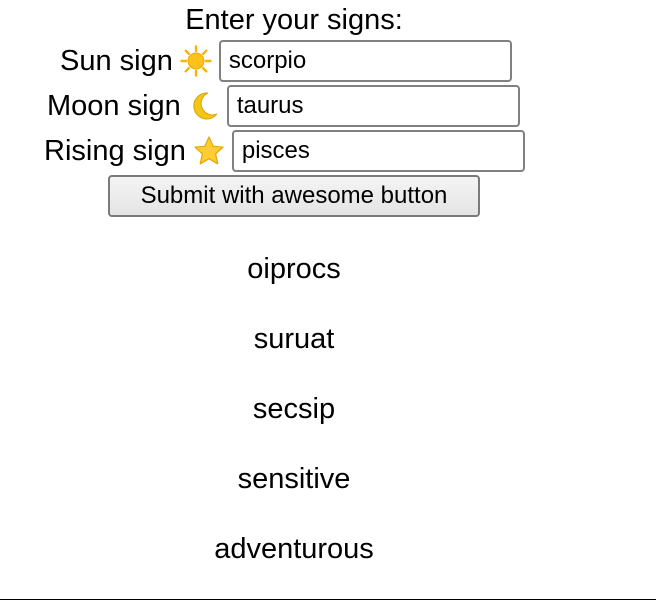 The width and height of the screenshot is (656, 600). Describe the element at coordinates (114, 106) in the screenshot. I see `moon-sign-label: Moon sign` at that location.